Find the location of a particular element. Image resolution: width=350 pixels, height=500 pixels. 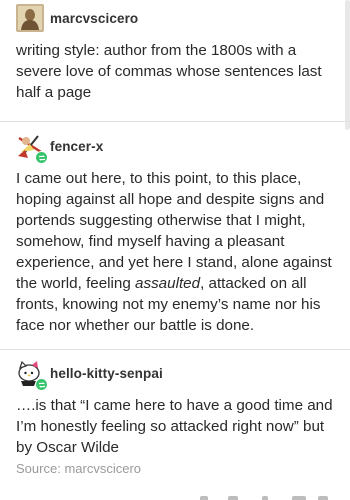

cut-off-footer is located at coordinates (265, 497).